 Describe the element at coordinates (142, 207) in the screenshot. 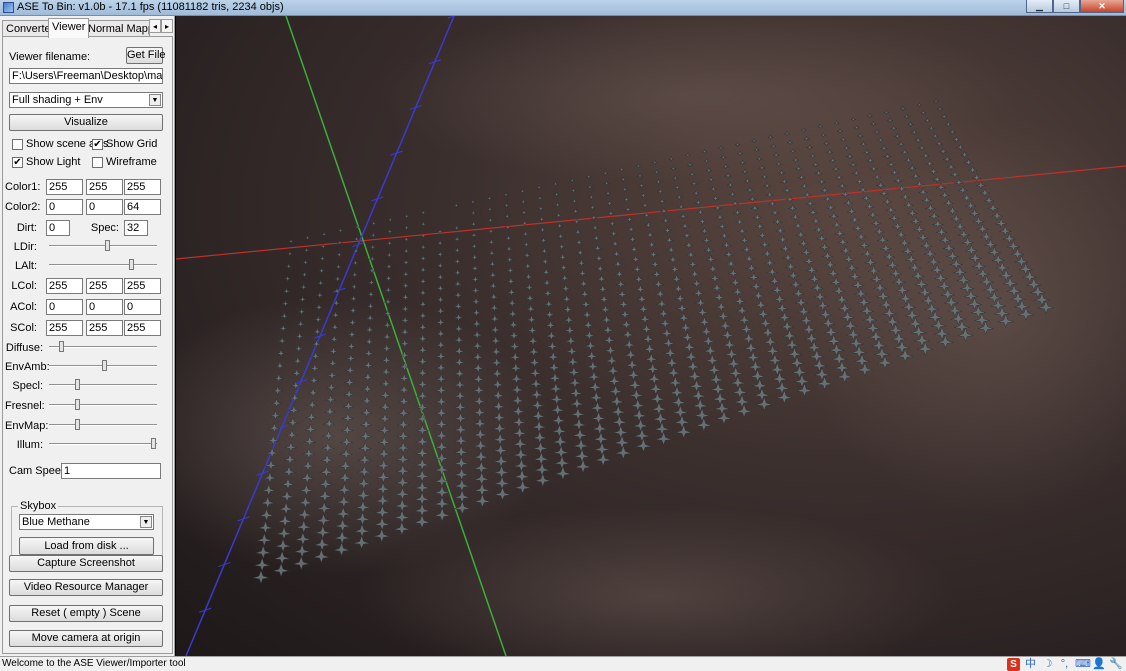

I see `color2-b-field: 64` at that location.